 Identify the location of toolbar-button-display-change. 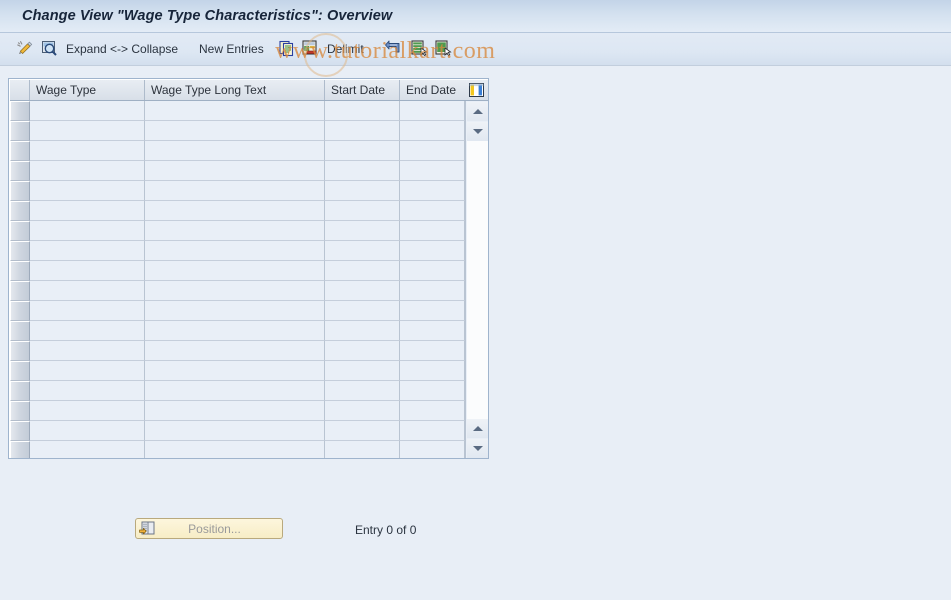
(25, 49).